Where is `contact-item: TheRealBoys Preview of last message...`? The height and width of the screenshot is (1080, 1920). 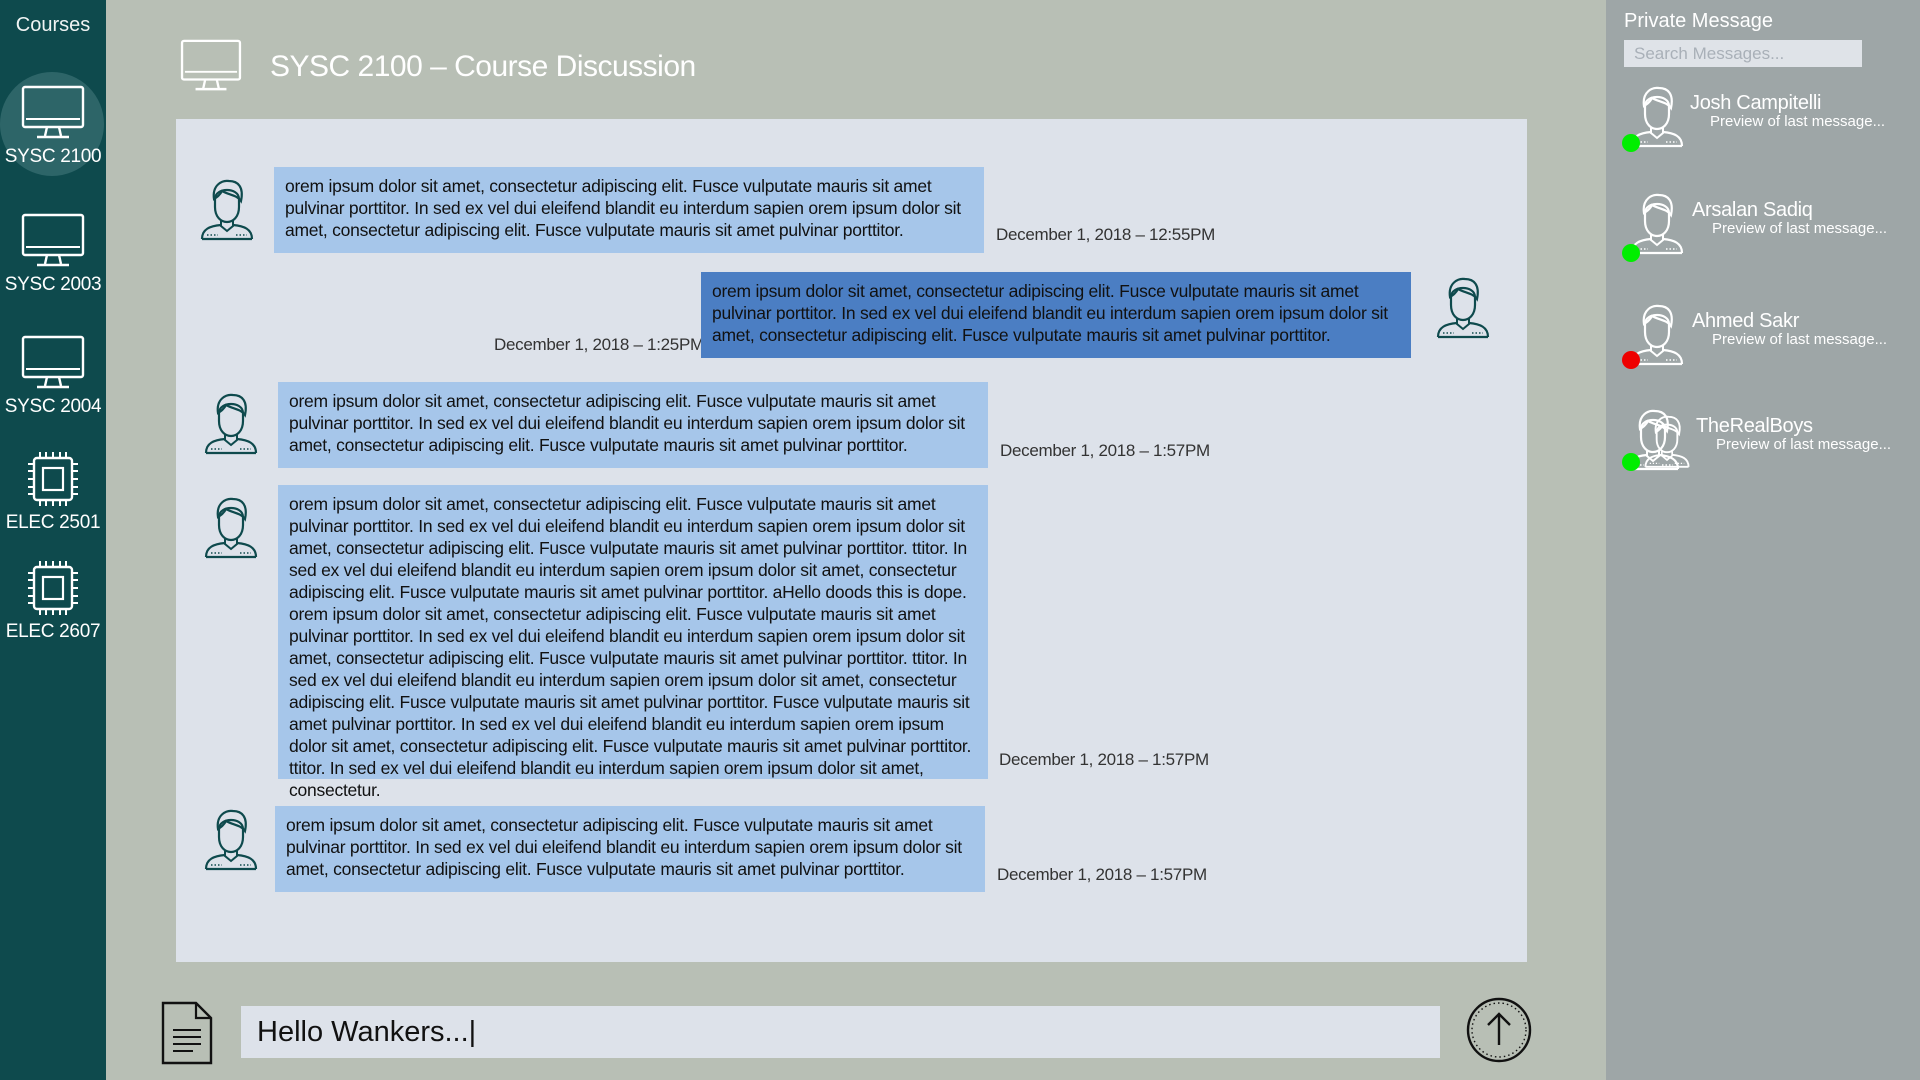 contact-item: TheRealBoys Preview of last message... is located at coordinates (1767, 445).